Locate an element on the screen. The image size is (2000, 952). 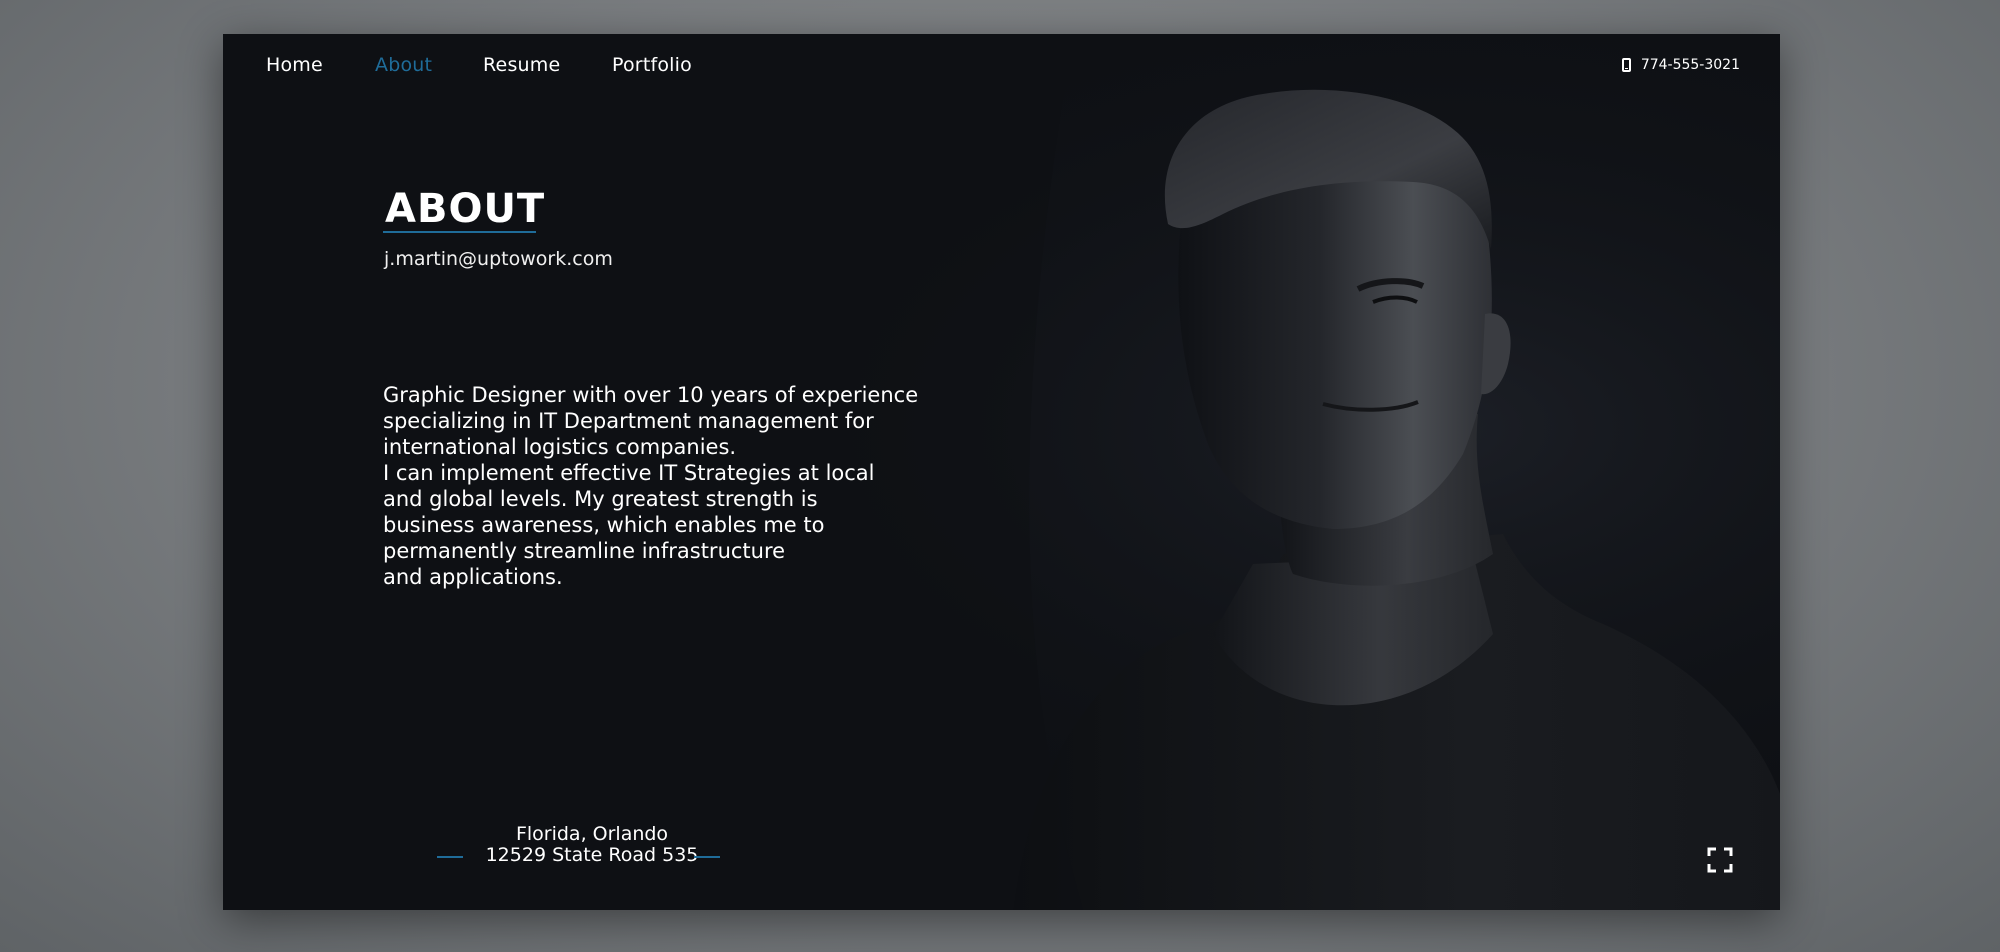
title-underline is located at coordinates (459, 232).